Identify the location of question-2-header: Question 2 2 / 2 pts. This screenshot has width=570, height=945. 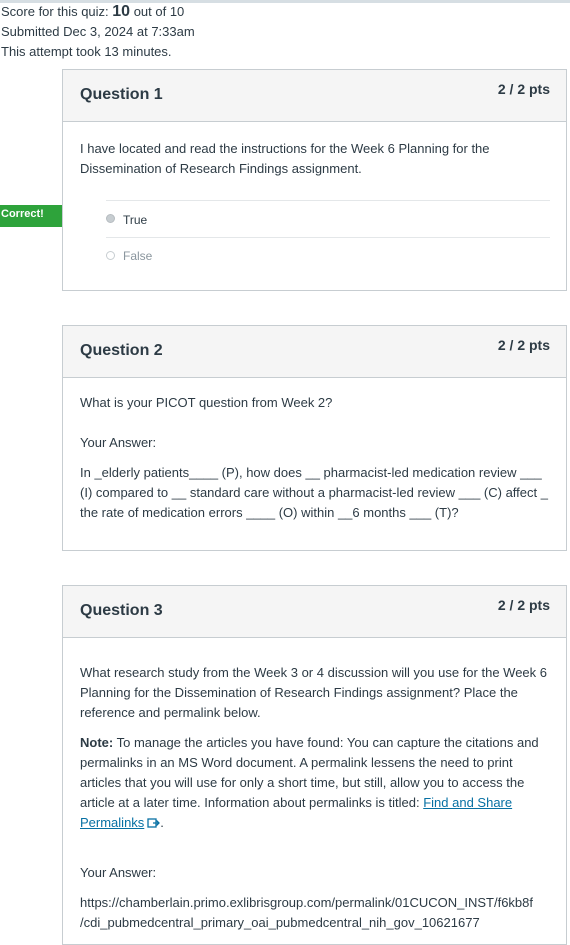
(314, 352).